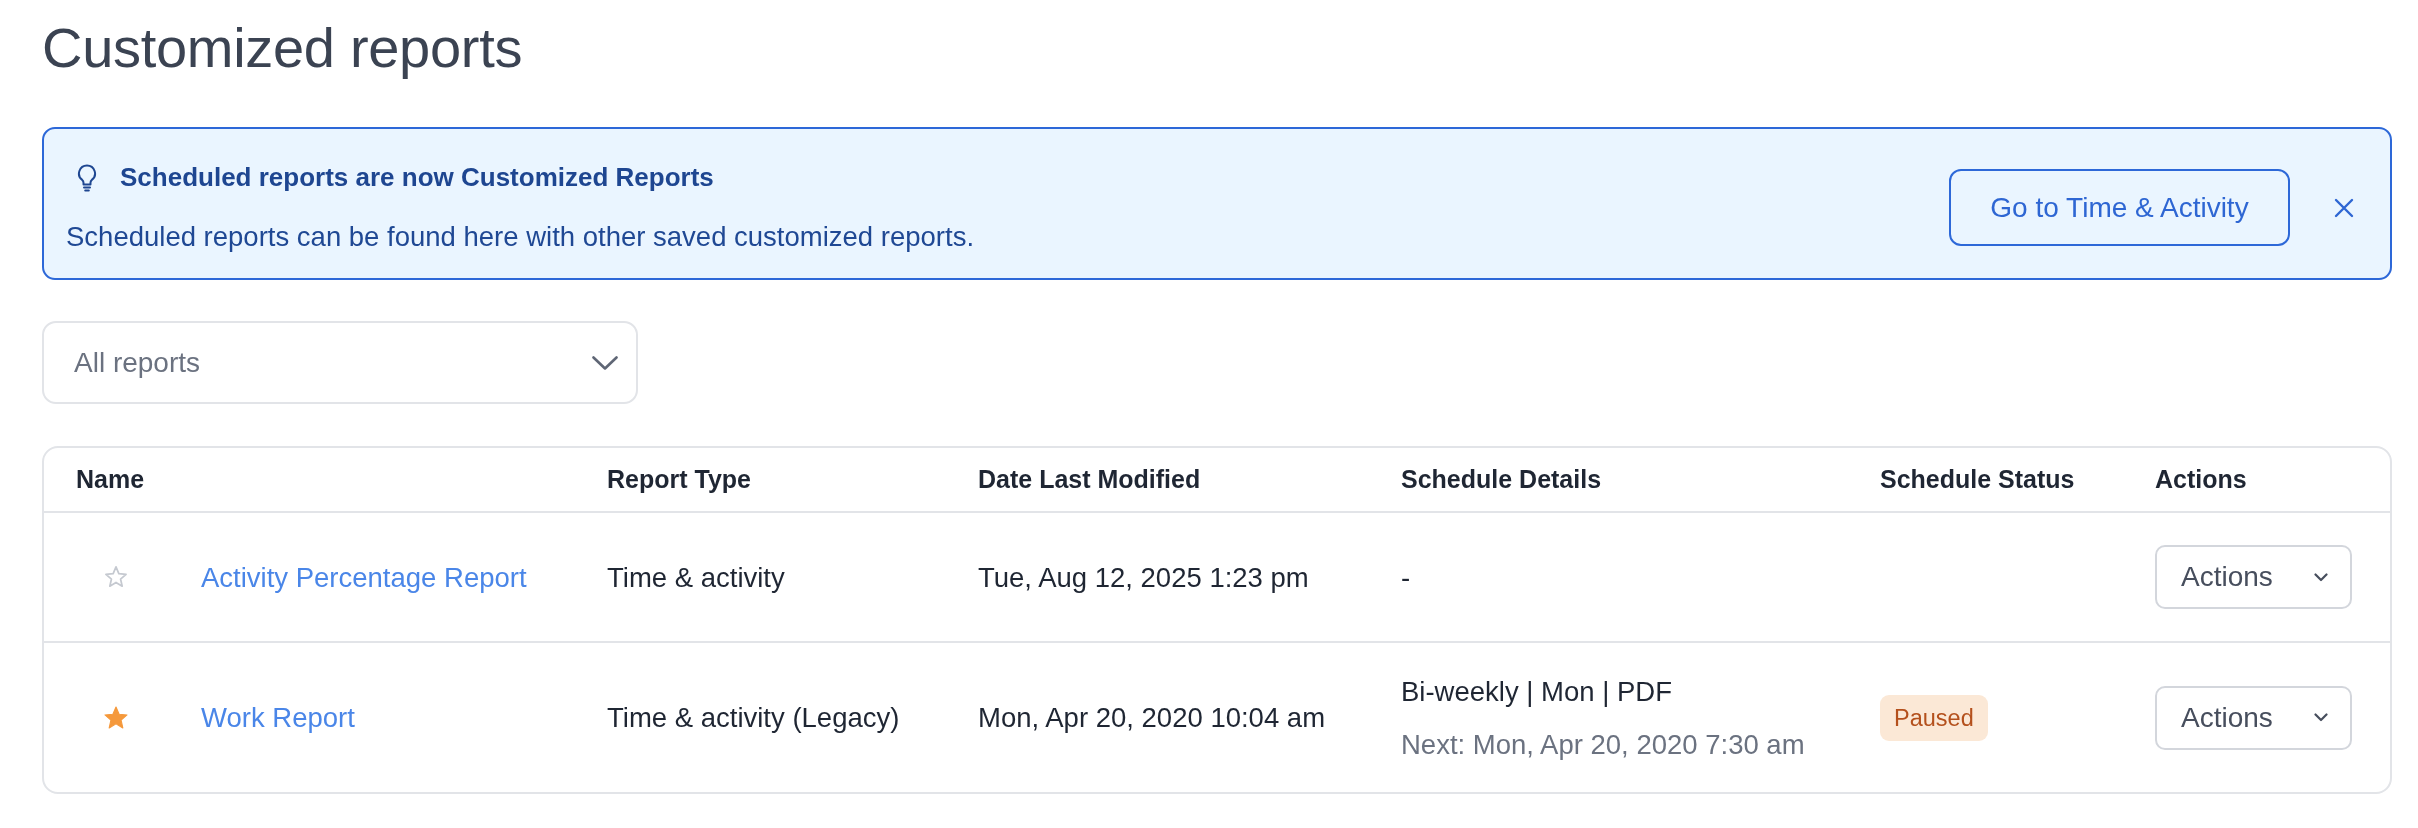  Describe the element at coordinates (605, 362) in the screenshot. I see `chevron-down-icon` at that location.